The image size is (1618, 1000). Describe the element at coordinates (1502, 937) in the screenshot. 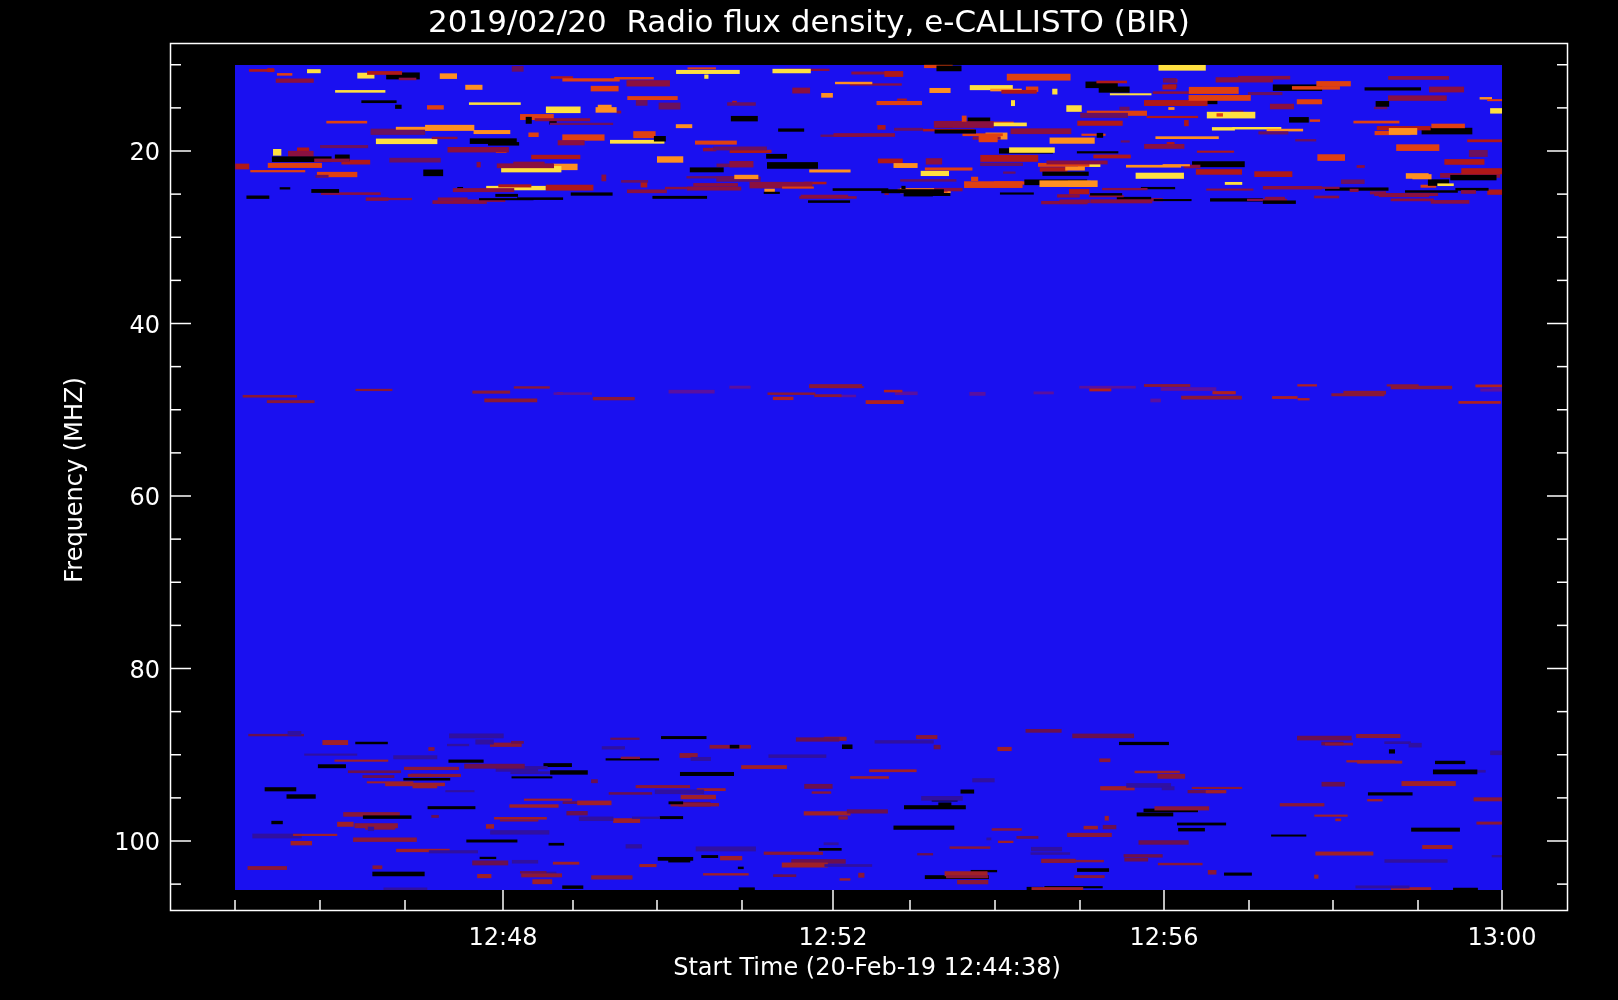

I see `x-tick-label: 13:00` at that location.